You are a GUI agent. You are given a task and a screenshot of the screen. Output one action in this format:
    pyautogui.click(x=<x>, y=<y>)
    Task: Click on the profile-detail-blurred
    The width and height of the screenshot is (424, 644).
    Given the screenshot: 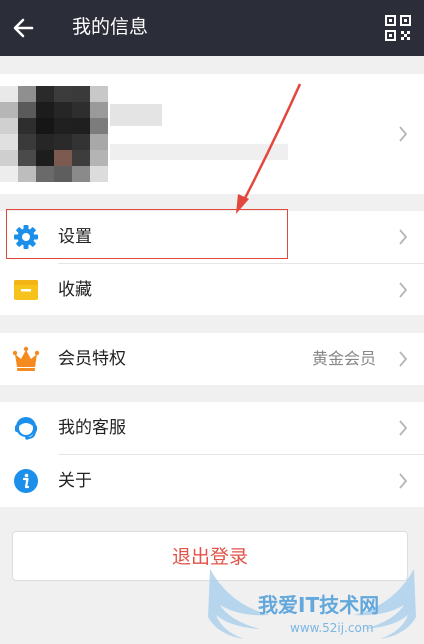 What is the action you would take?
    pyautogui.click(x=199, y=152)
    